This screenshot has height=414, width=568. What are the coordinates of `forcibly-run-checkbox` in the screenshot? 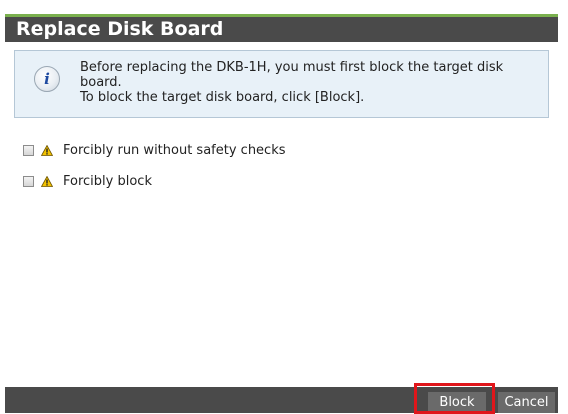 It's located at (28, 150).